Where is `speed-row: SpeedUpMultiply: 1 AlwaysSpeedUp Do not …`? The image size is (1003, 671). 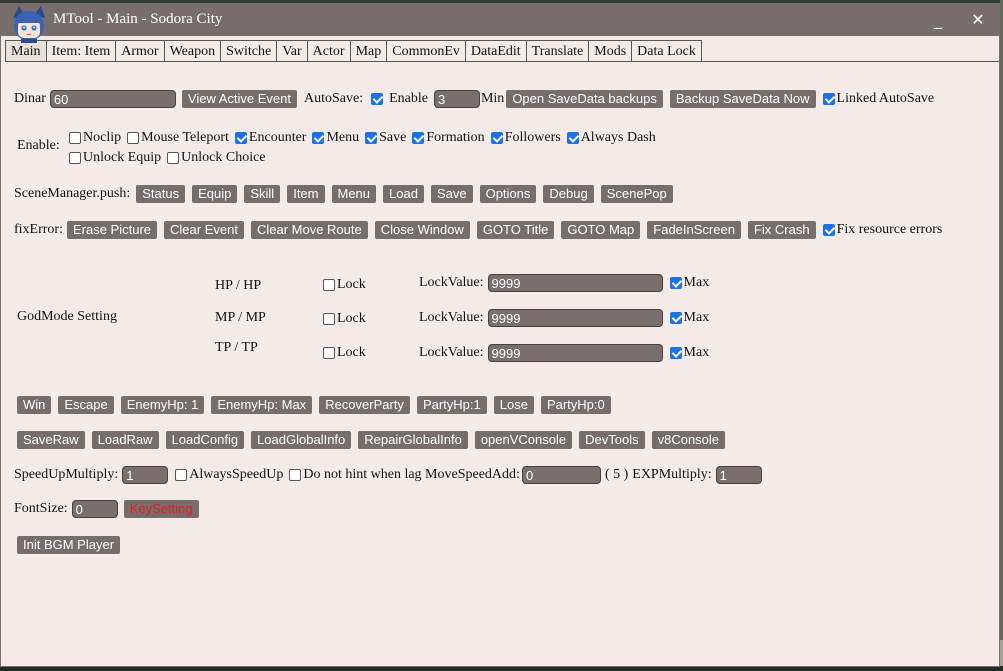
speed-row: SpeedUpMultiply: 1 AlwaysSpeedUp Do not … is located at coordinates (388, 475).